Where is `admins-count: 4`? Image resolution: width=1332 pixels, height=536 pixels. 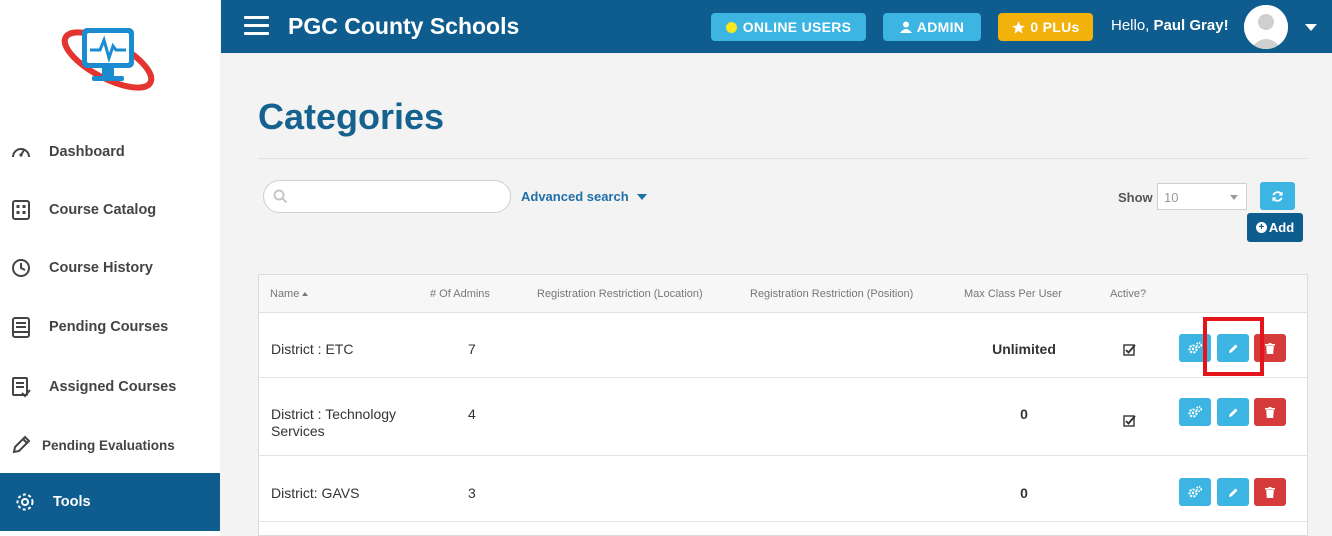 admins-count: 4 is located at coordinates (472, 414).